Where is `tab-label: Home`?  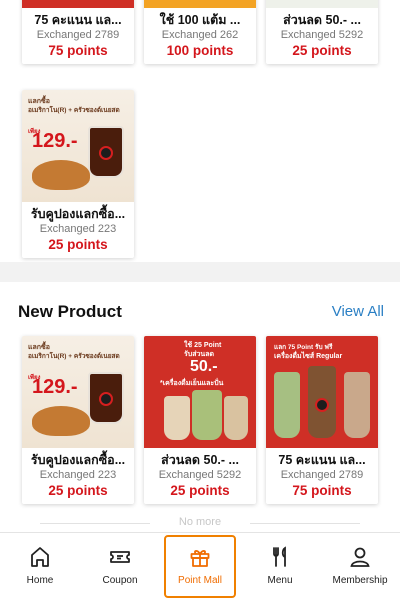
tab-label: Home is located at coordinates (40, 580).